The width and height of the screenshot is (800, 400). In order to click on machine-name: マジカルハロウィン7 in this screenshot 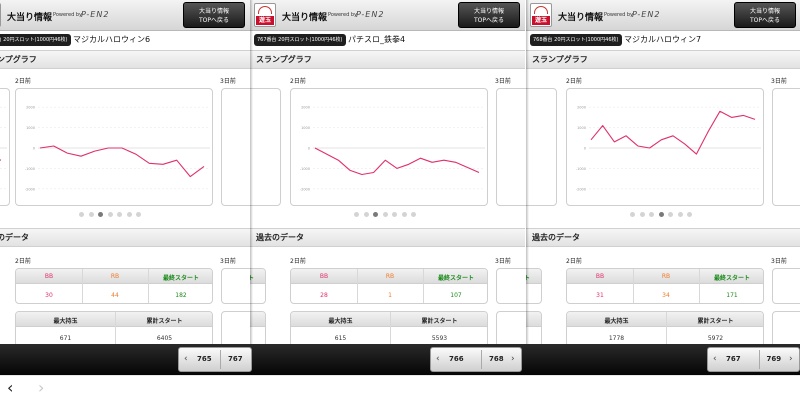, I will do `click(663, 39)`.